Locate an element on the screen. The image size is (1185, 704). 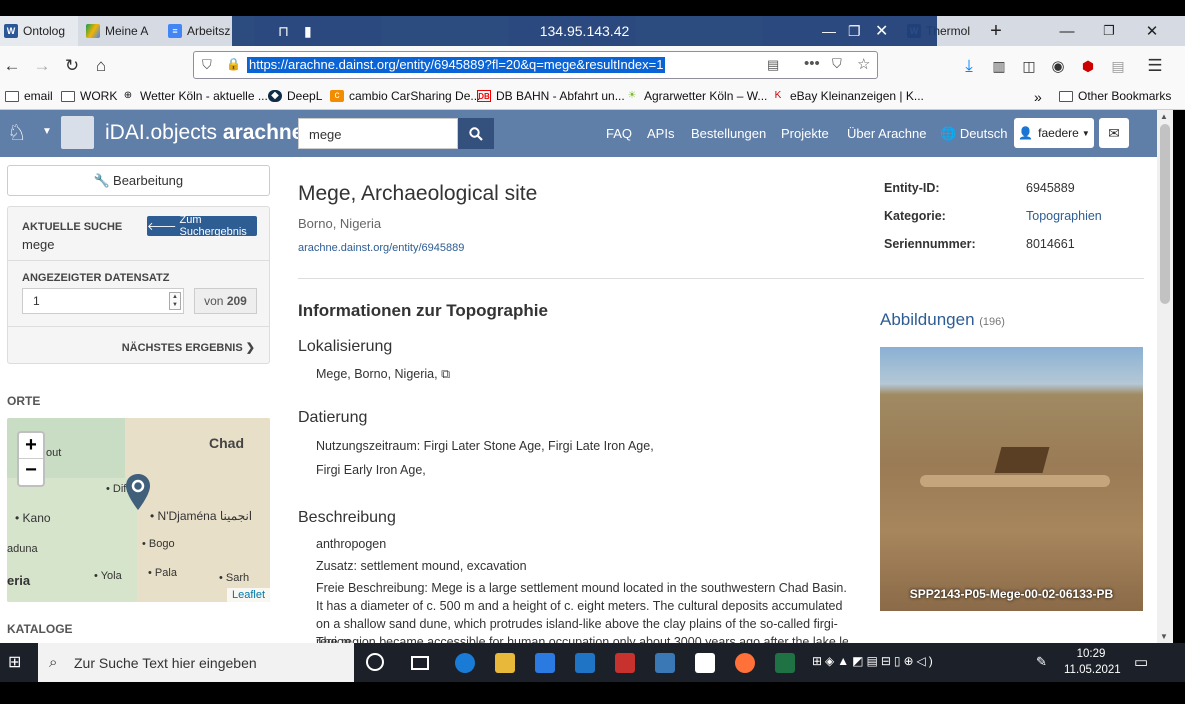
pin-icon: ⊓ is located at coordinates (283, 31).